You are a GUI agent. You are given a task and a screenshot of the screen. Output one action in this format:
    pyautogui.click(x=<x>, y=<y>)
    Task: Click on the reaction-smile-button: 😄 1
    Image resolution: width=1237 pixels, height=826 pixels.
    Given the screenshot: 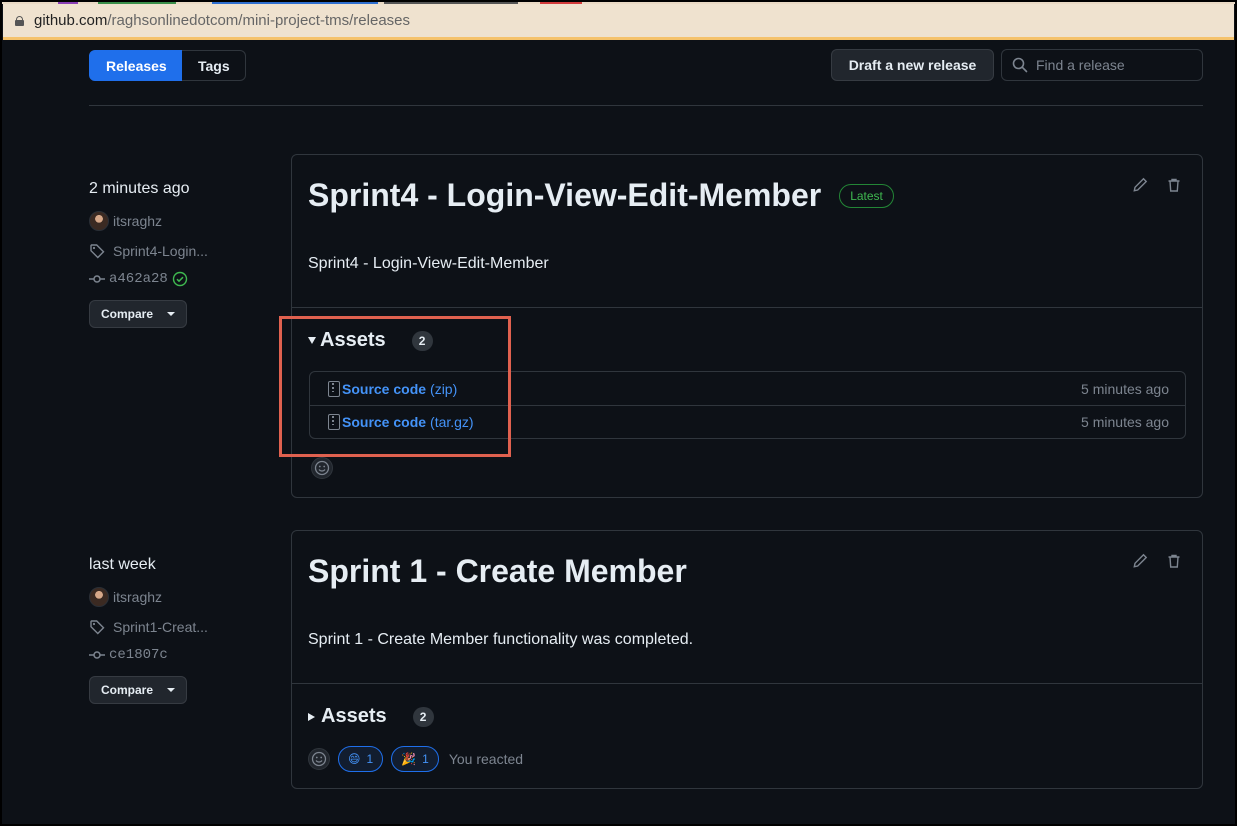 What is the action you would take?
    pyautogui.click(x=361, y=759)
    